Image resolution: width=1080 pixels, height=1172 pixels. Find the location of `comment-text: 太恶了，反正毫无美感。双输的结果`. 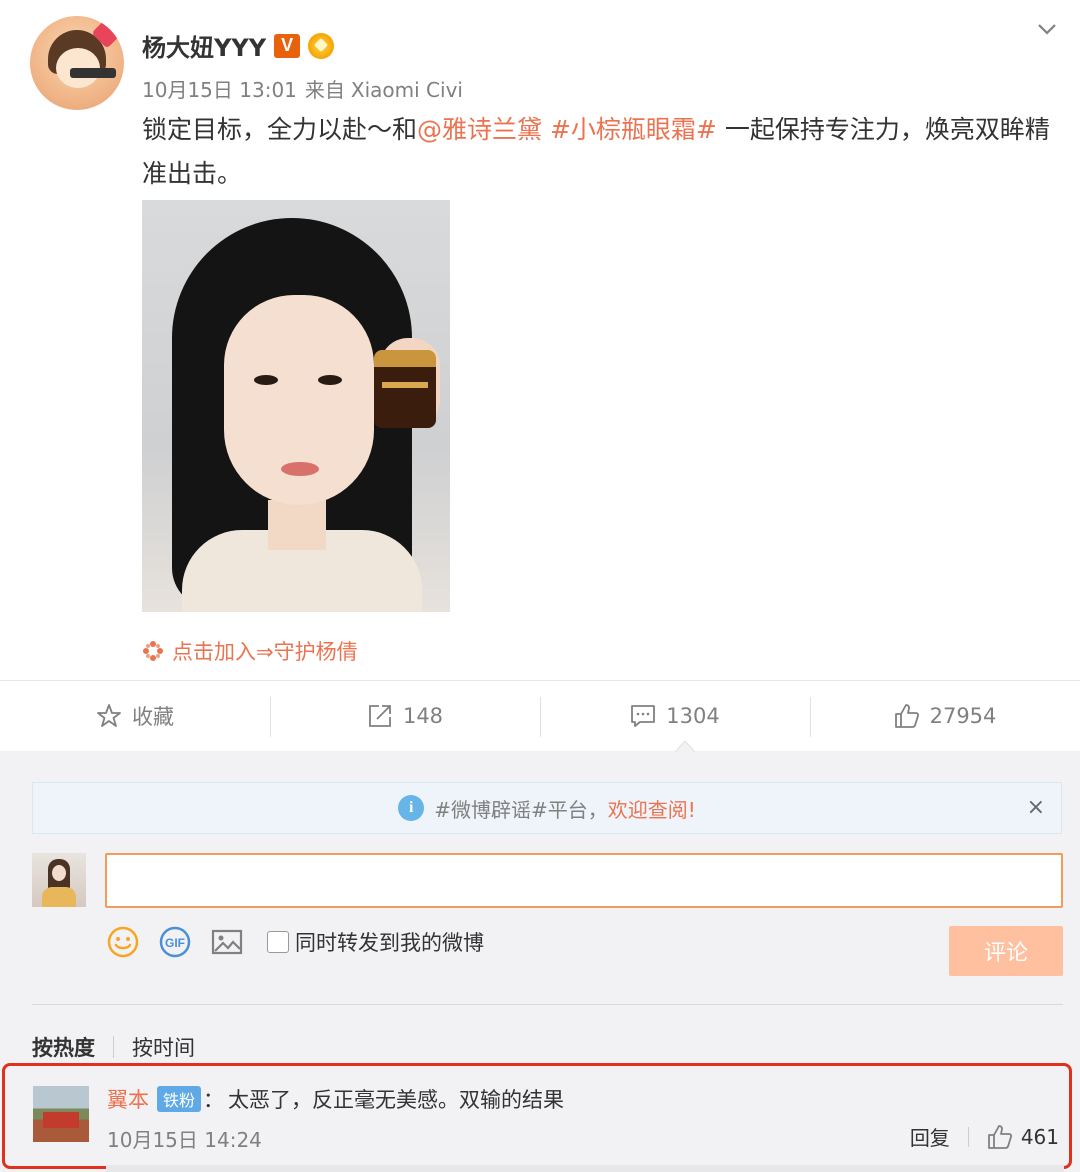

comment-text: 太恶了，反正毫无美感。双输的结果 is located at coordinates (396, 1100).